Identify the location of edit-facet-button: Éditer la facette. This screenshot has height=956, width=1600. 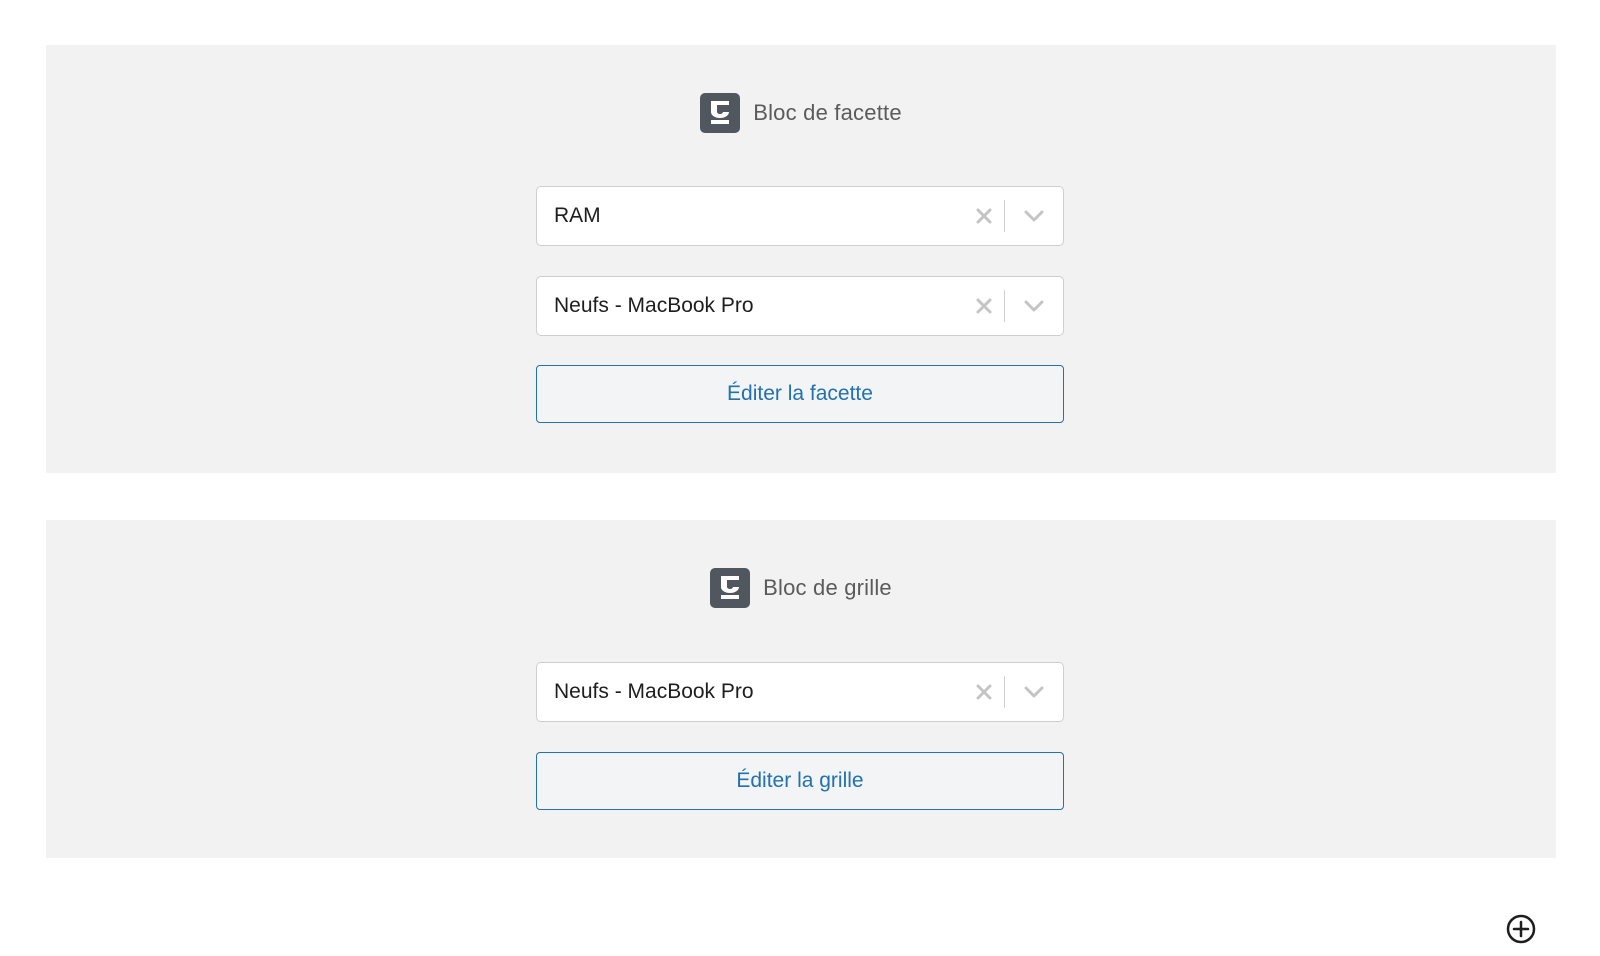
(800, 394).